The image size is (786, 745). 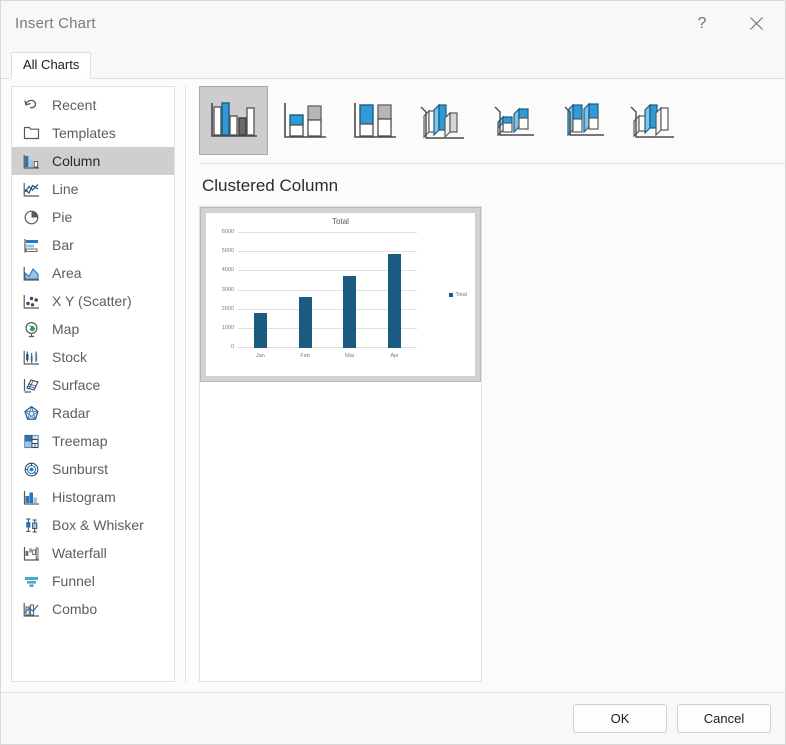 What do you see at coordinates (227, 308) in the screenshot?
I see `y-tick-label: 2000` at bounding box center [227, 308].